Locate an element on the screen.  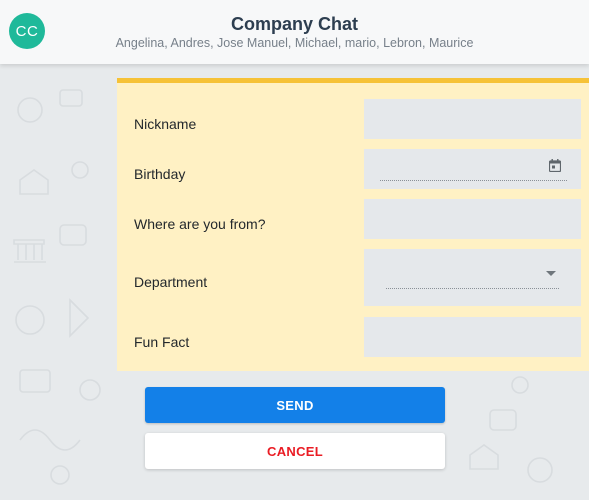
origin-input is located at coordinates (472, 219).